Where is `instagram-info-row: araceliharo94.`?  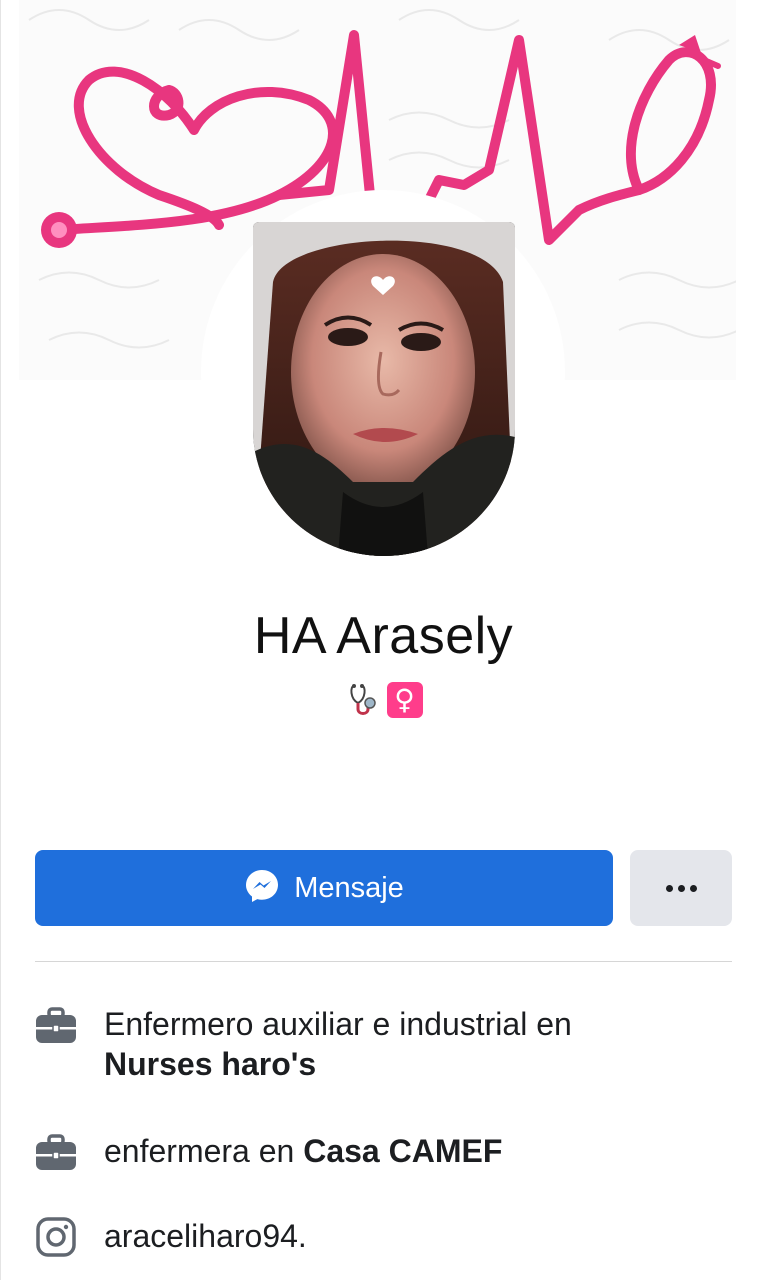 instagram-info-row: araceliharo94. is located at coordinates (385, 1237).